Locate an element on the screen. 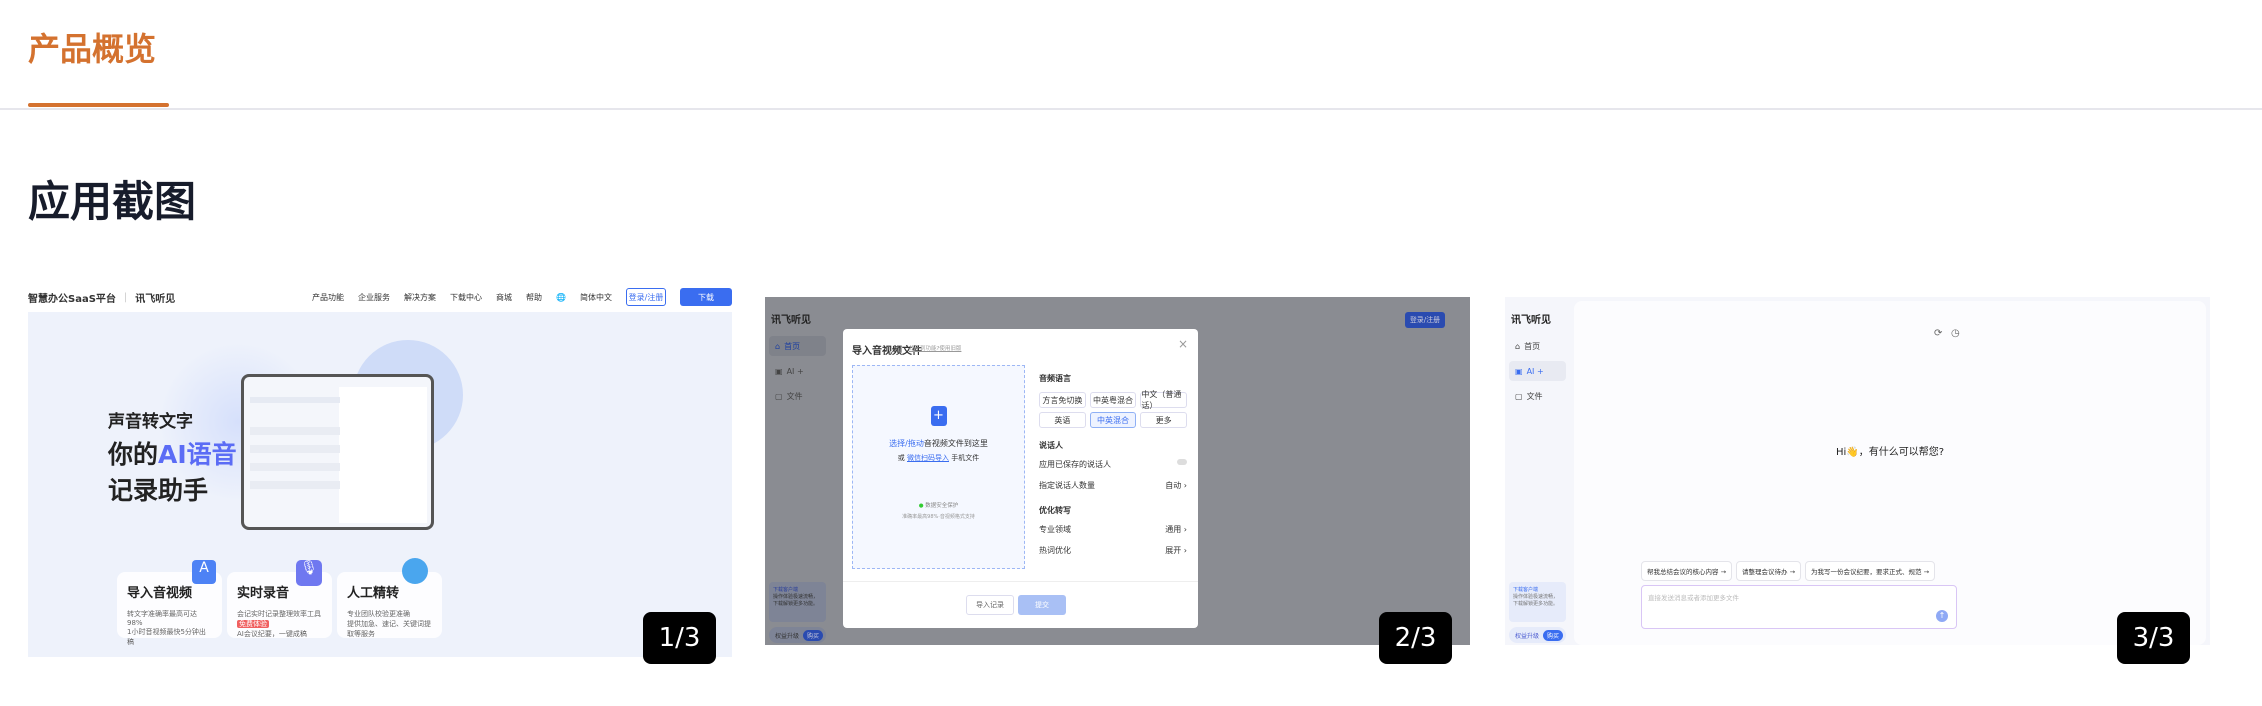  domain-row: 专业领域 通用 › is located at coordinates (1113, 529).